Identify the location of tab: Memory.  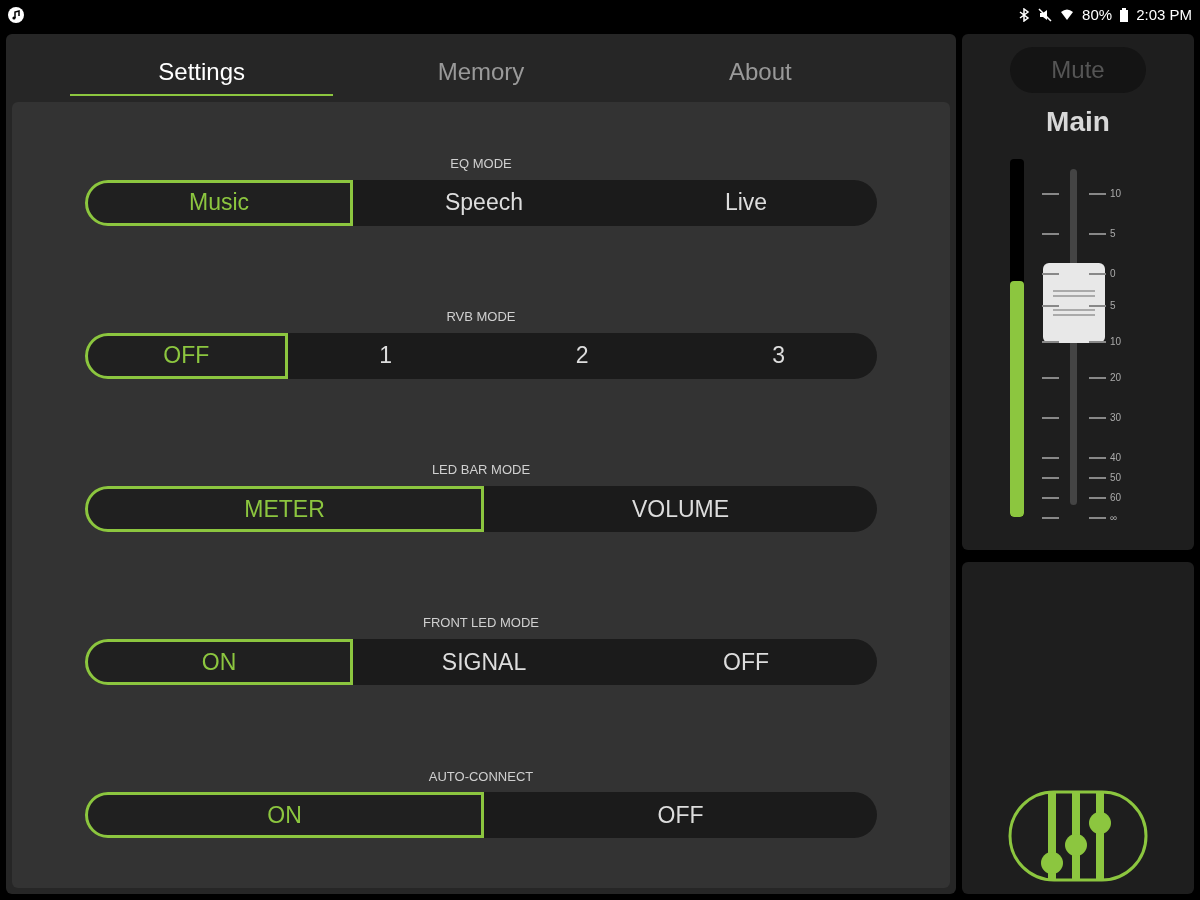
(481, 75).